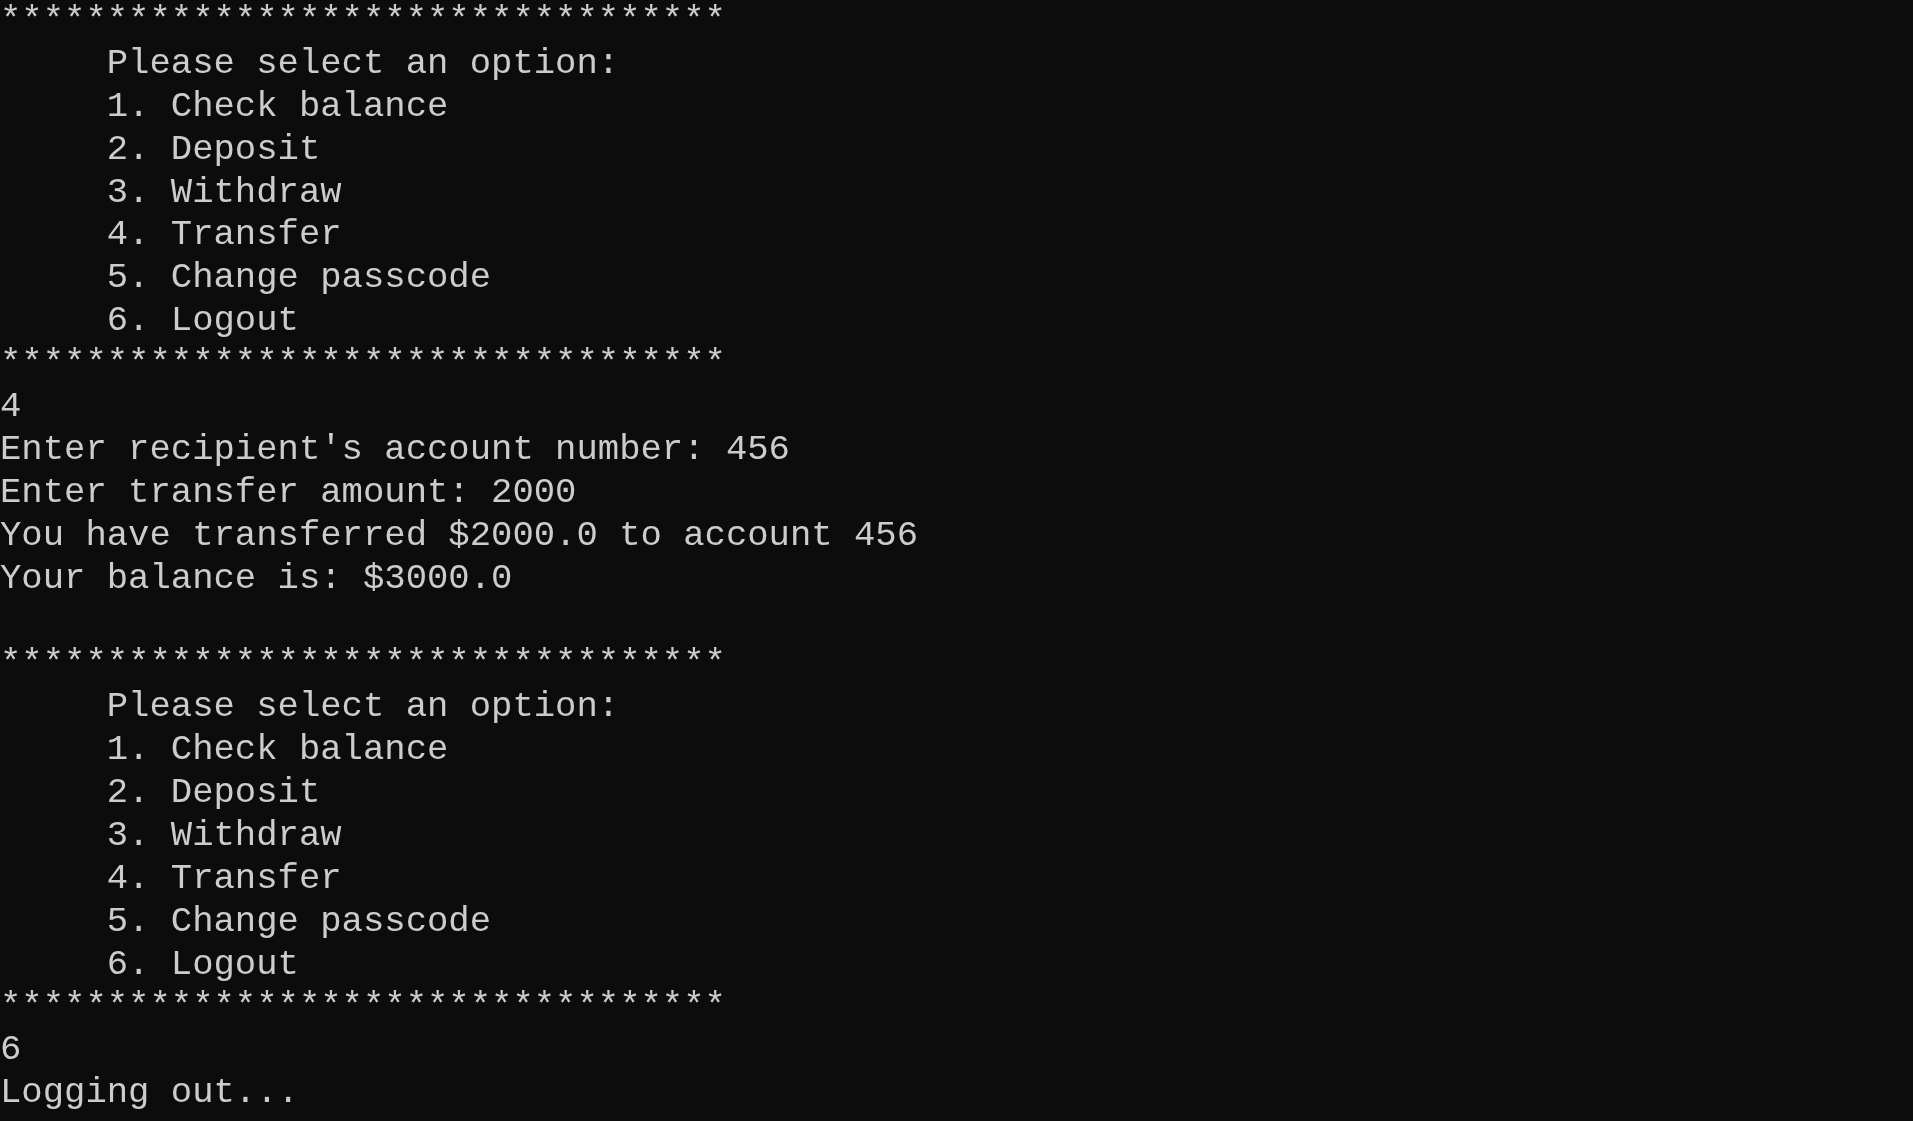  Describe the element at coordinates (256, 579) in the screenshot. I see `console-line: Your balance is: $3000.0` at that location.